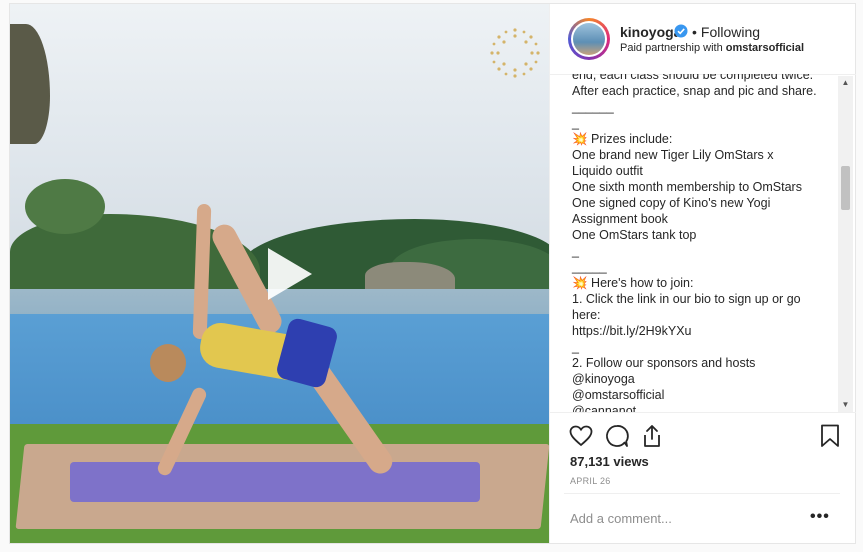  I want to click on action-bar, so click(703, 435).